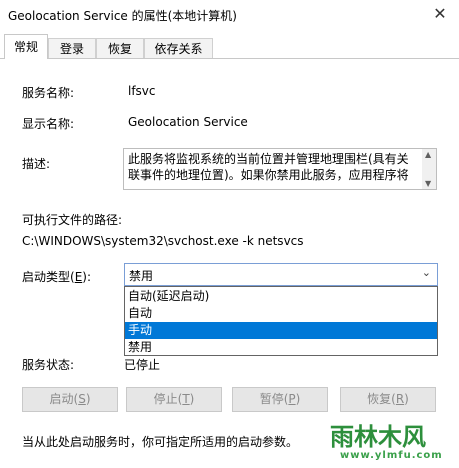 This screenshot has height=468, width=459. I want to click on window-title: Geolocation Service 的属性(本地计算机), so click(122, 16).